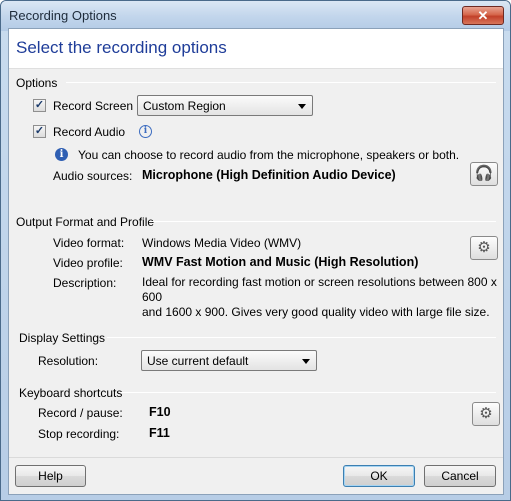  I want to click on button-bar: Help OK Cancel, so click(256, 475).